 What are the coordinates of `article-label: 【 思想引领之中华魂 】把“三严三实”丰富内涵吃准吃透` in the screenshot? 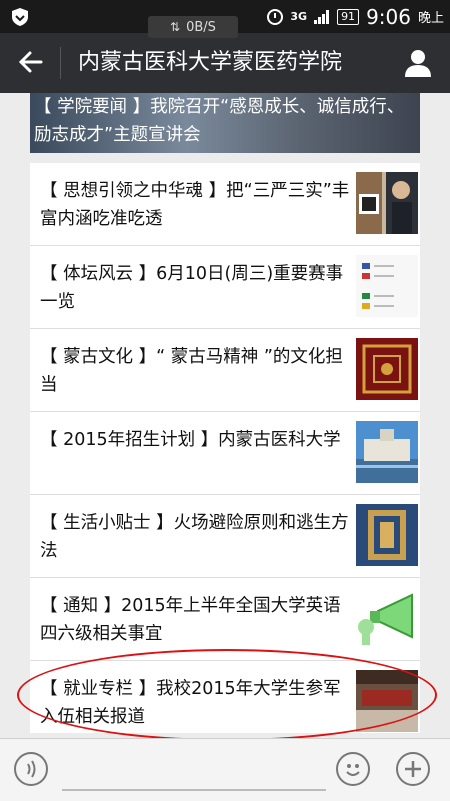 It's located at (195, 205).